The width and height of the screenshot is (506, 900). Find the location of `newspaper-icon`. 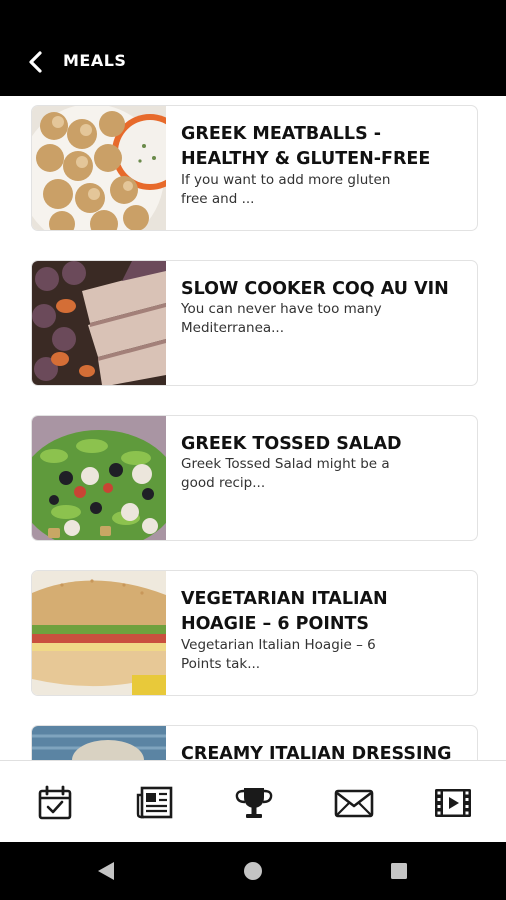

newspaper-icon is located at coordinates (154, 802).